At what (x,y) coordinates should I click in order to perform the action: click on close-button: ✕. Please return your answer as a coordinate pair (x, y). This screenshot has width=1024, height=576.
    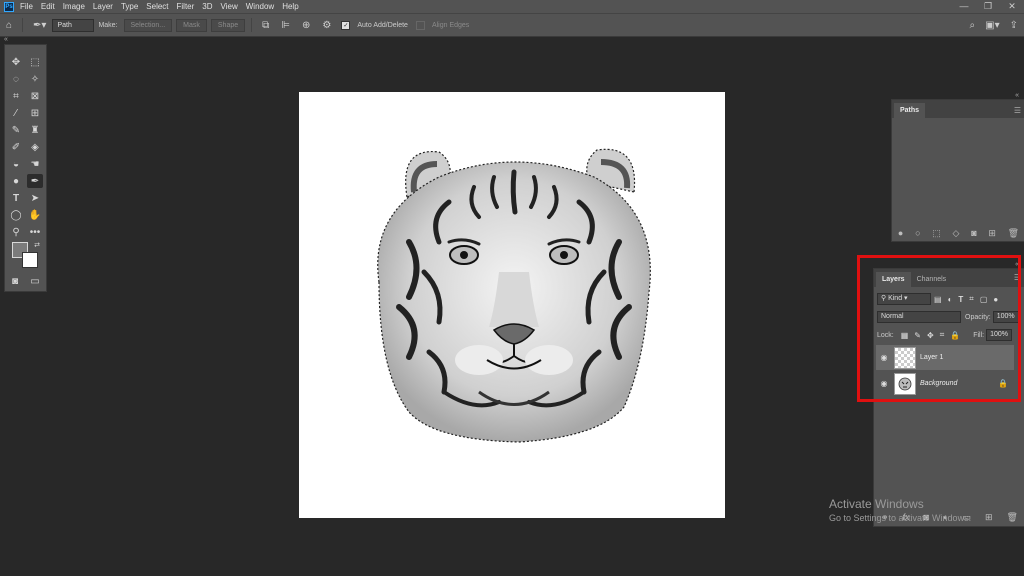
    Looking at the image, I should click on (1012, 6).